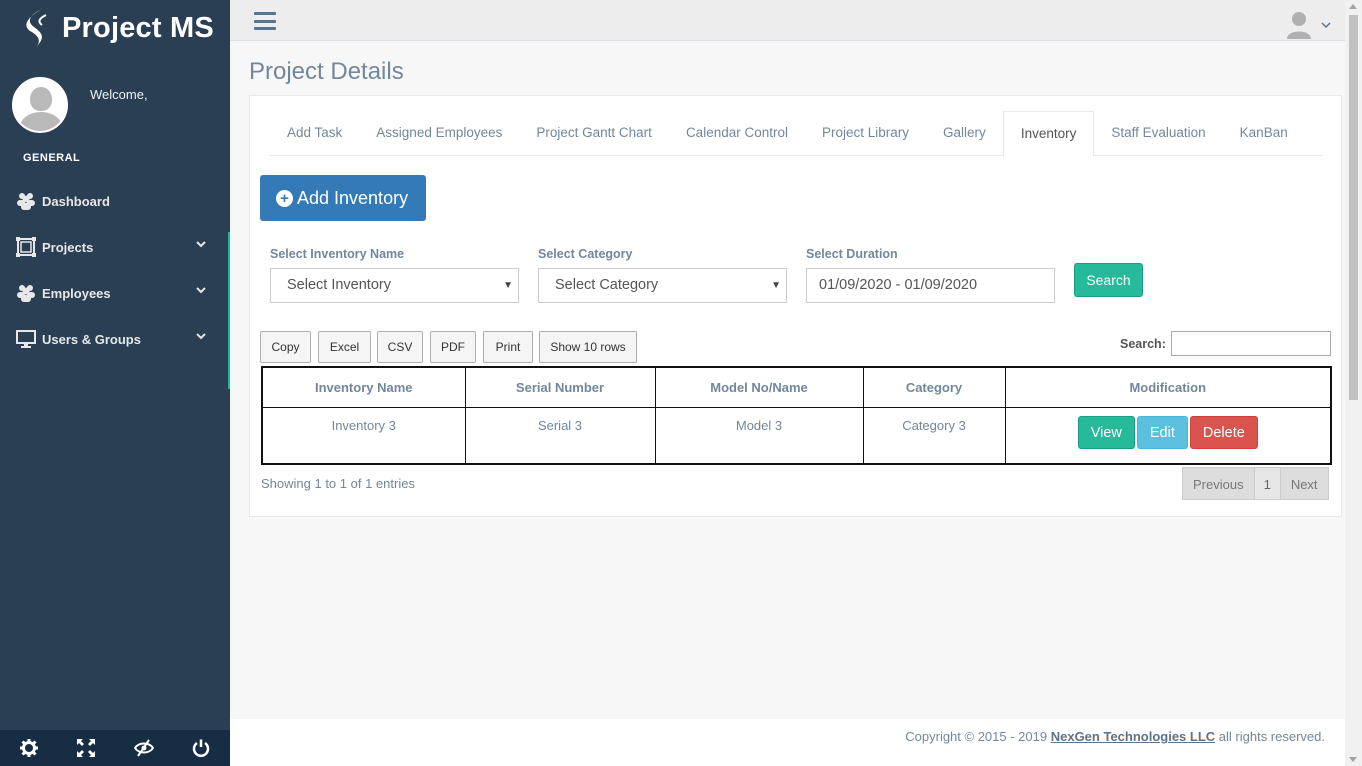  I want to click on duration-label: Select Duration, so click(852, 254).